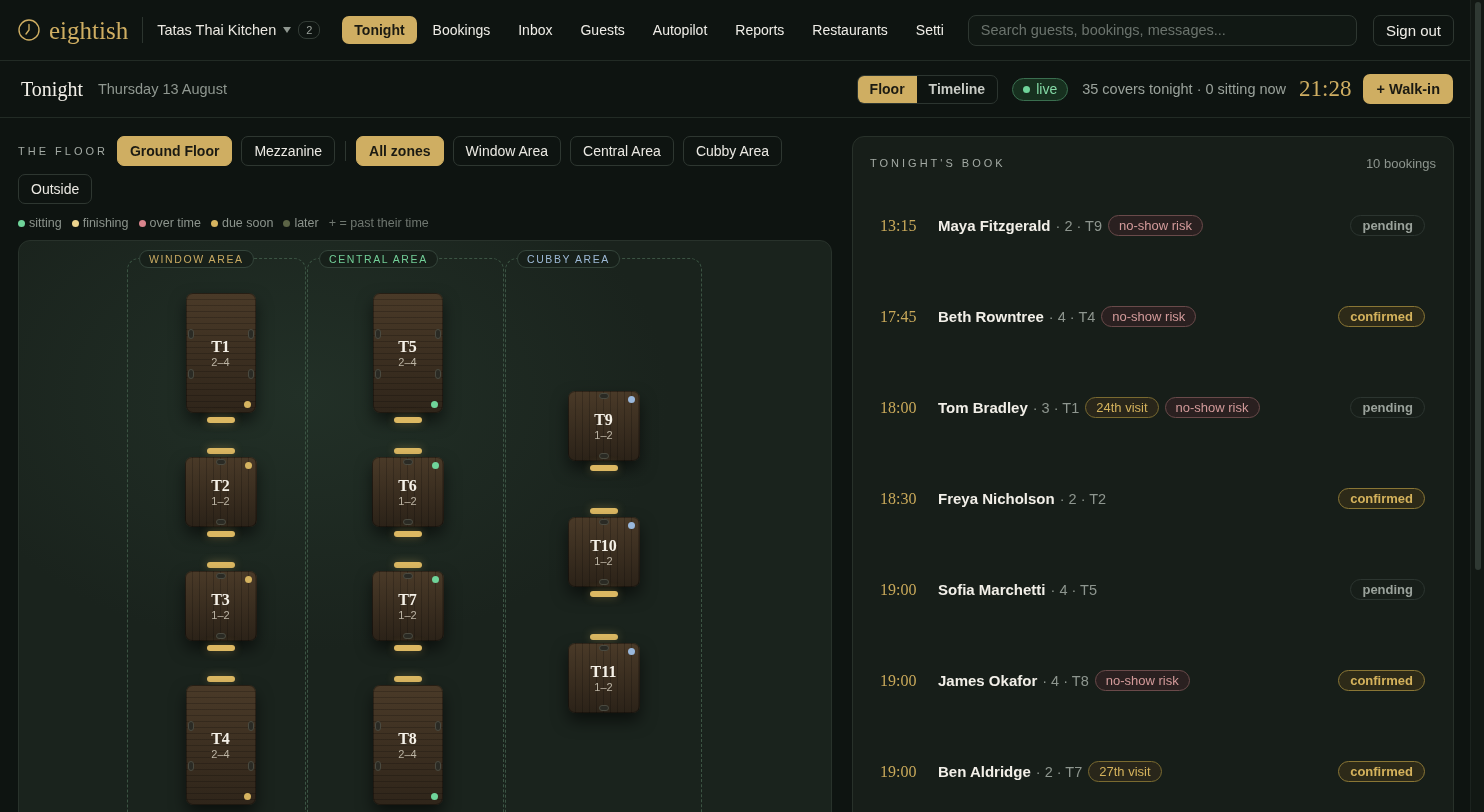  I want to click on table-number: T6, so click(407, 485).